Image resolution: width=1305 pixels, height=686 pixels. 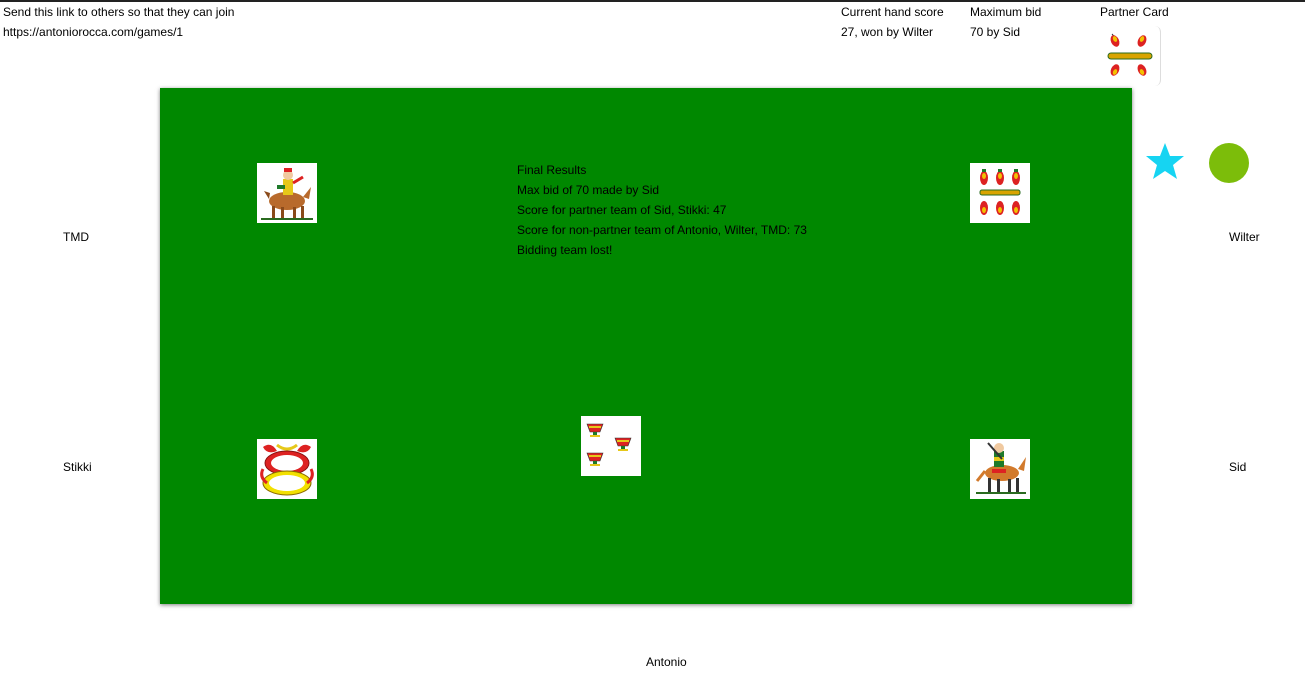 I want to click on partner-card, so click(x=1130, y=56).